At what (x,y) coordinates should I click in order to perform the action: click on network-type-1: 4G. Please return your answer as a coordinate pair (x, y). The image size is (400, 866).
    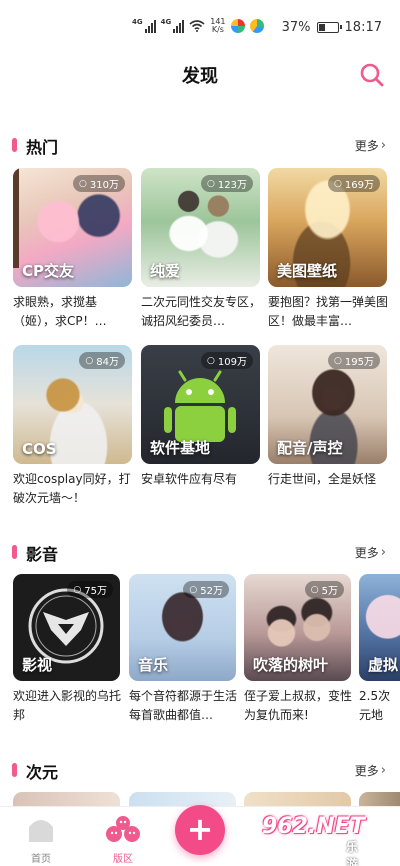
    Looking at the image, I should click on (137, 22).